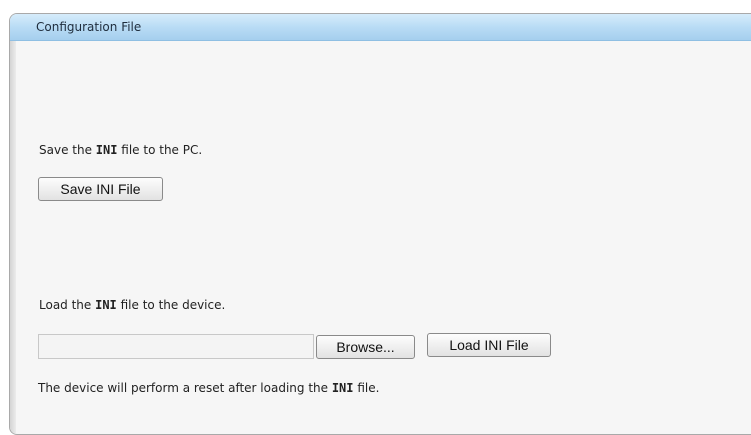  What do you see at coordinates (106, 150) in the screenshot?
I see `save-text-bold: INI` at bounding box center [106, 150].